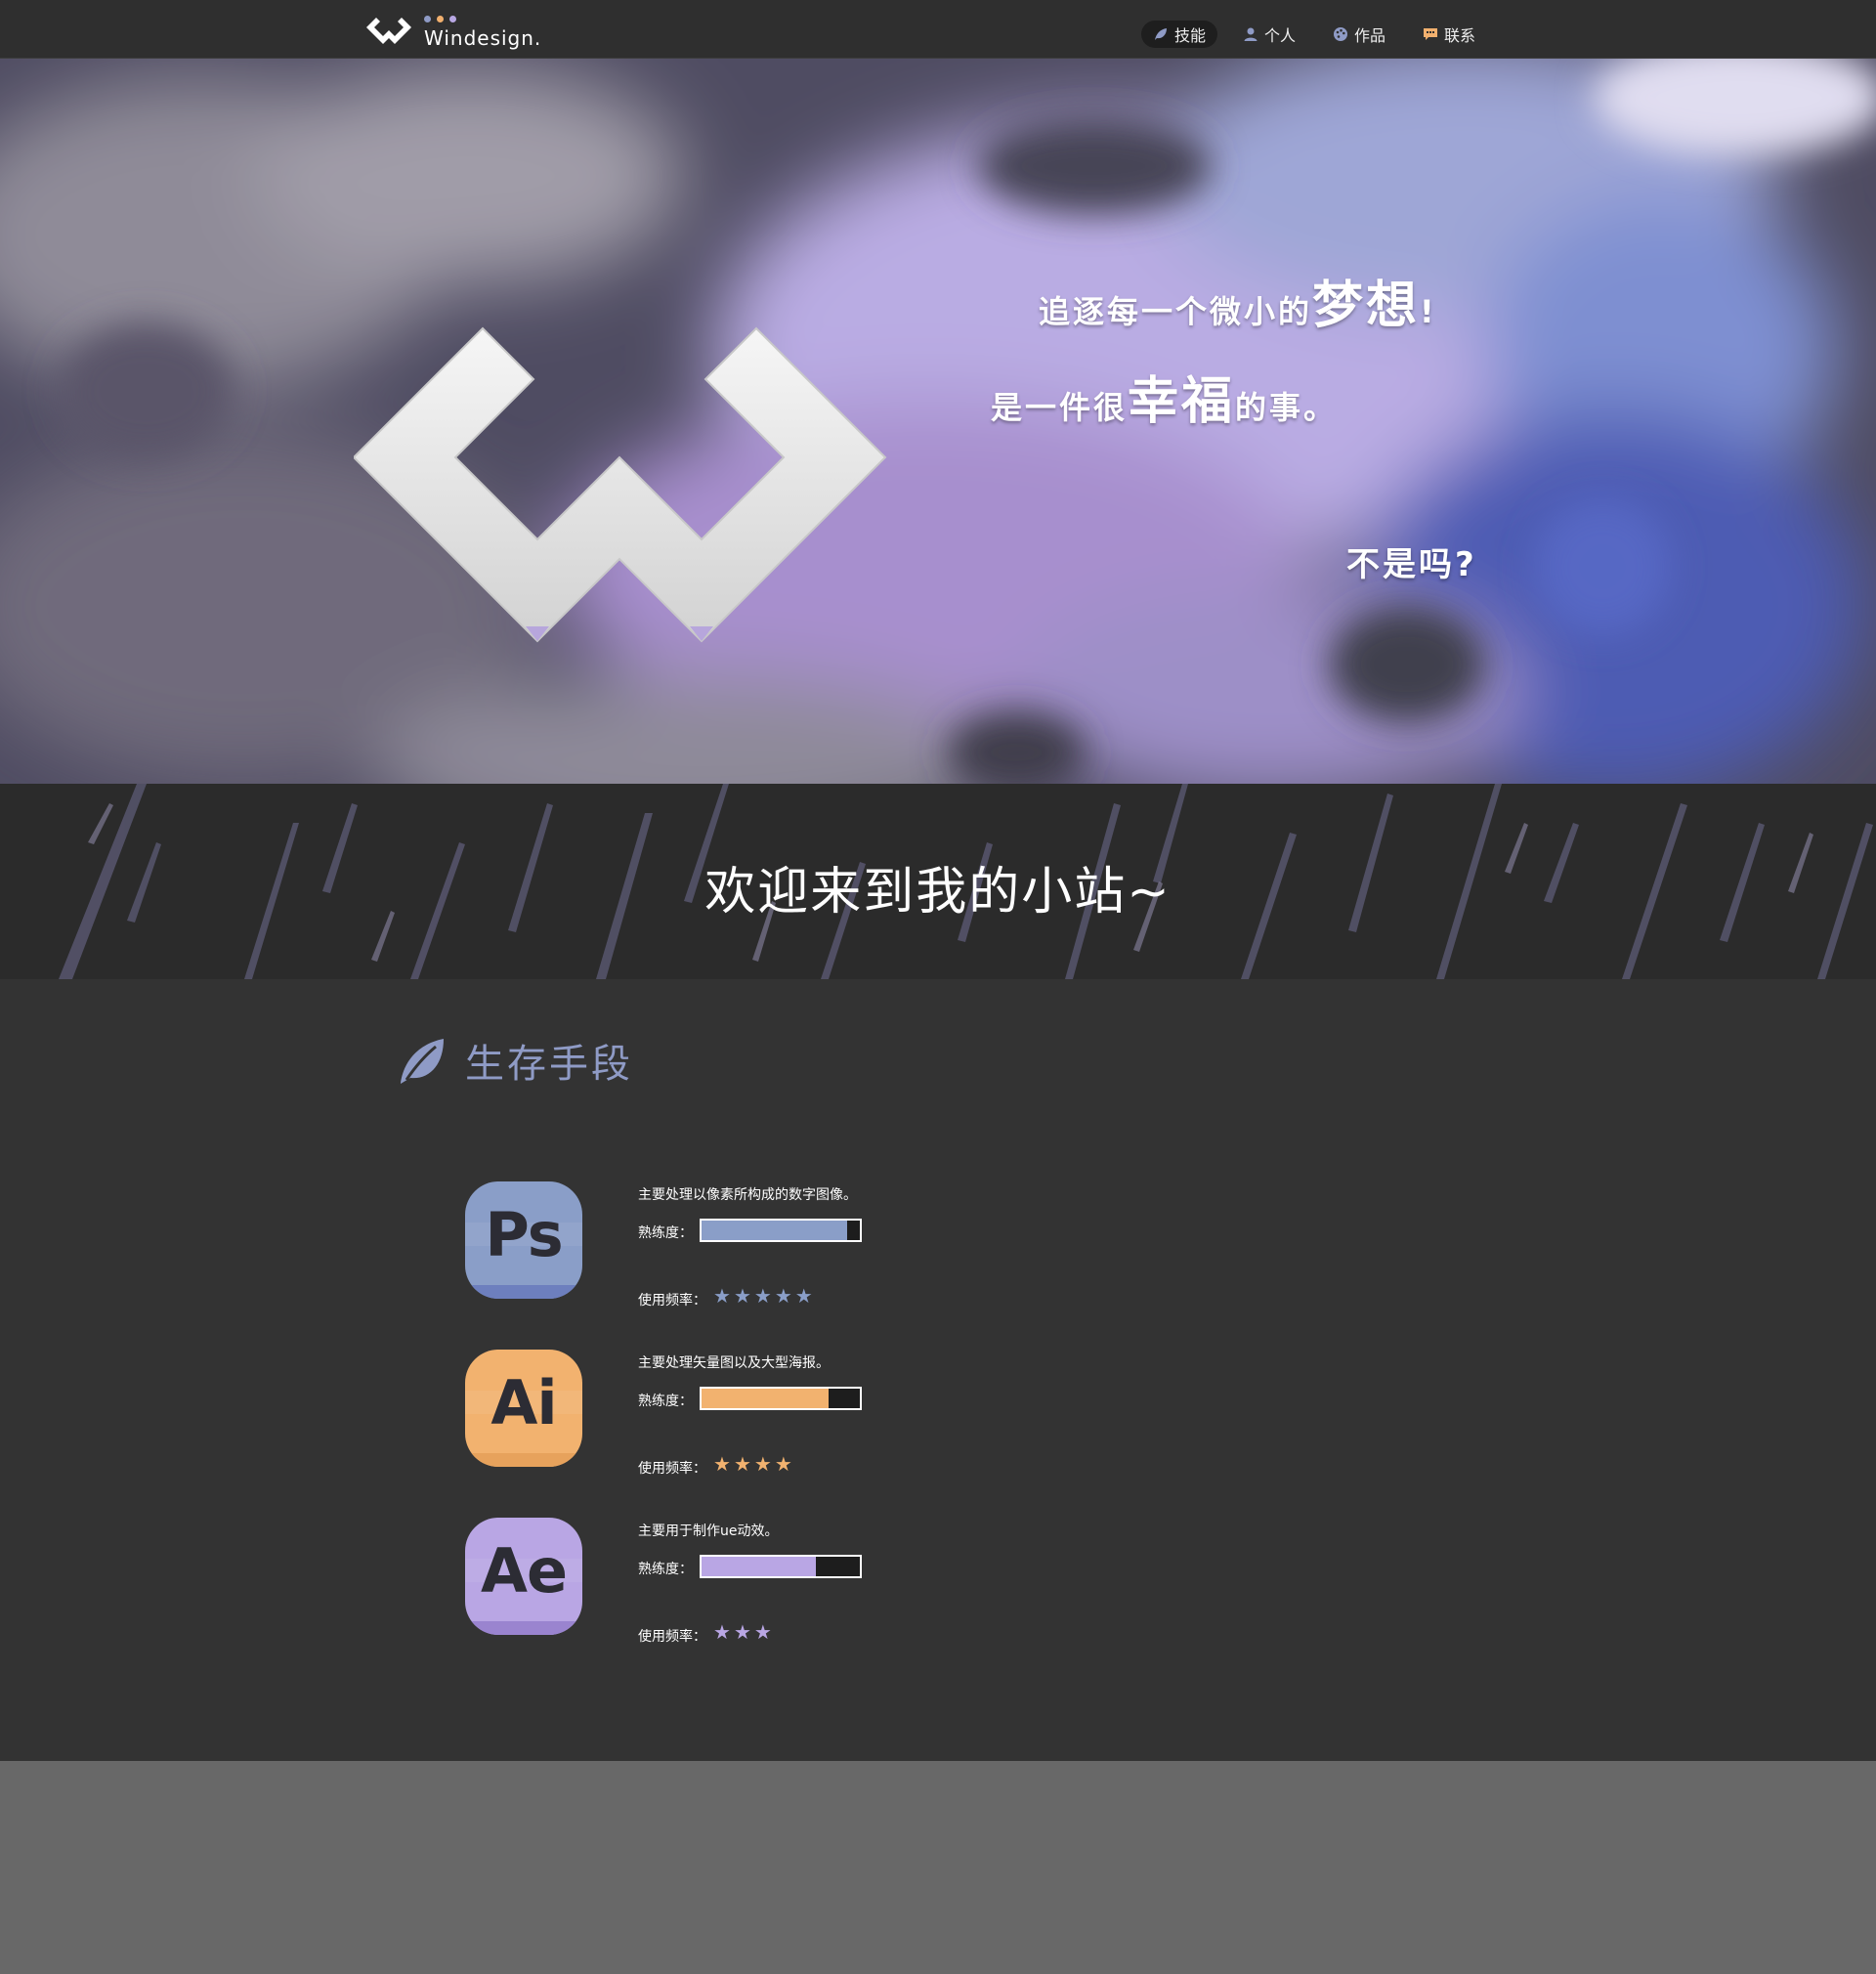 The width and height of the screenshot is (1876, 1974). I want to click on section-title-text: 生存手段, so click(549, 1064).